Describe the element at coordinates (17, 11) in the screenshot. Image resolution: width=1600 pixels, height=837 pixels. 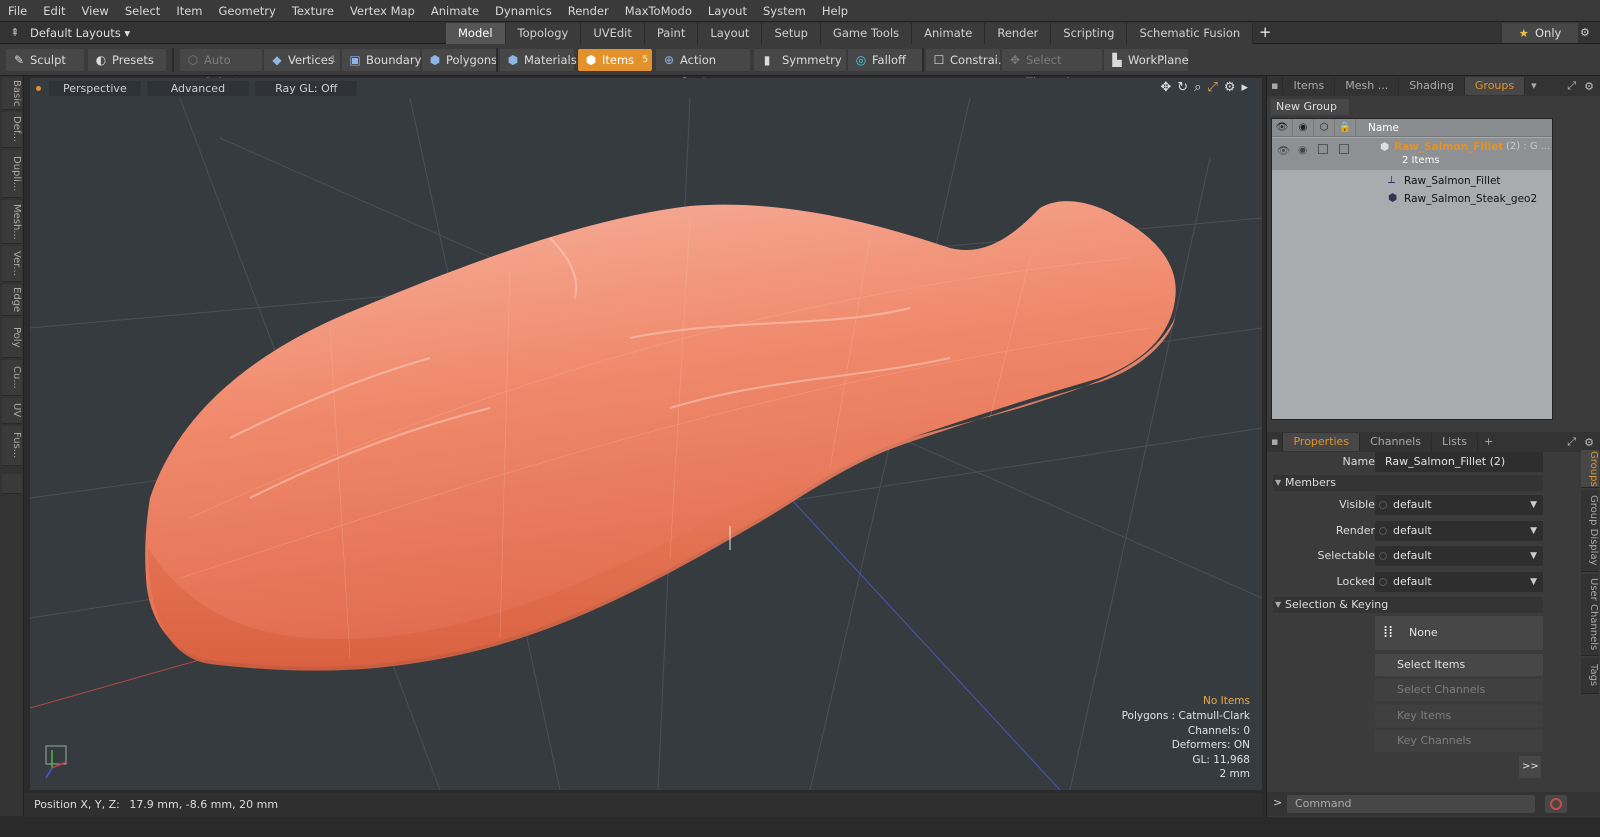
I see `menu-file: File` at that location.